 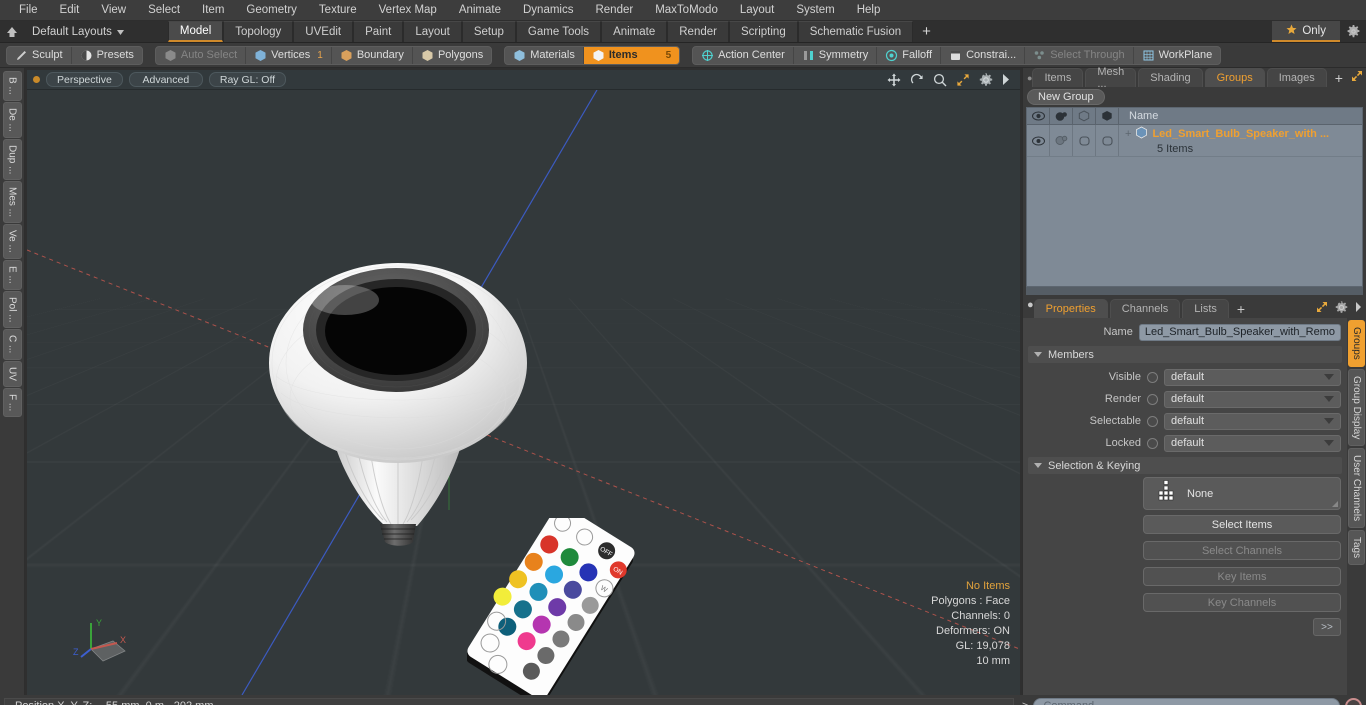 What do you see at coordinates (372, 55) in the screenshot?
I see `boundary-button: Boundary` at bounding box center [372, 55].